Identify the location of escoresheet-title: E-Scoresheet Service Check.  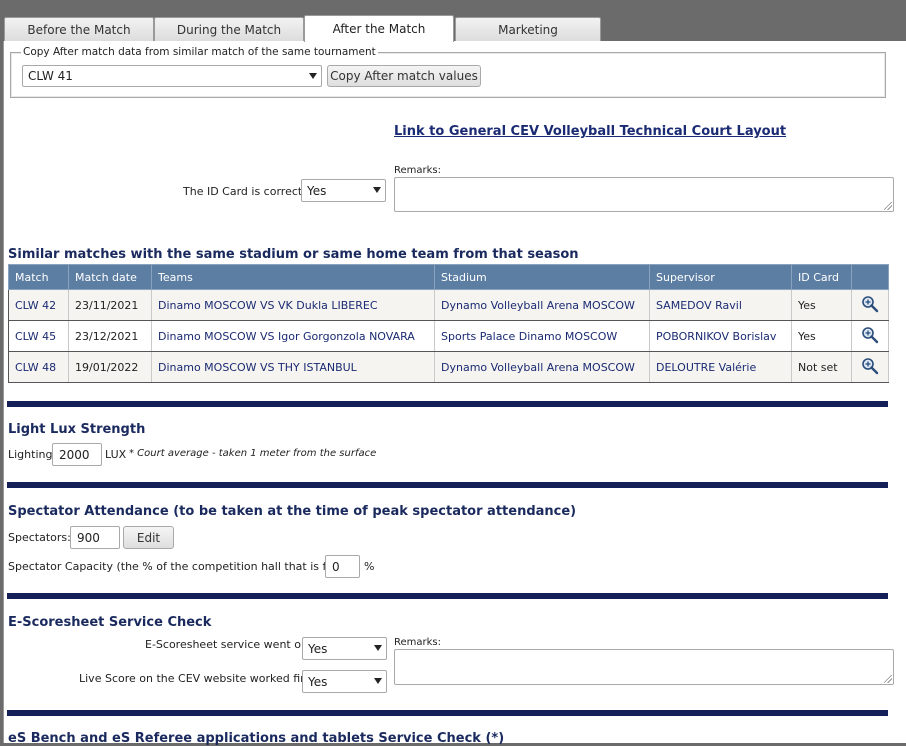
(110, 622).